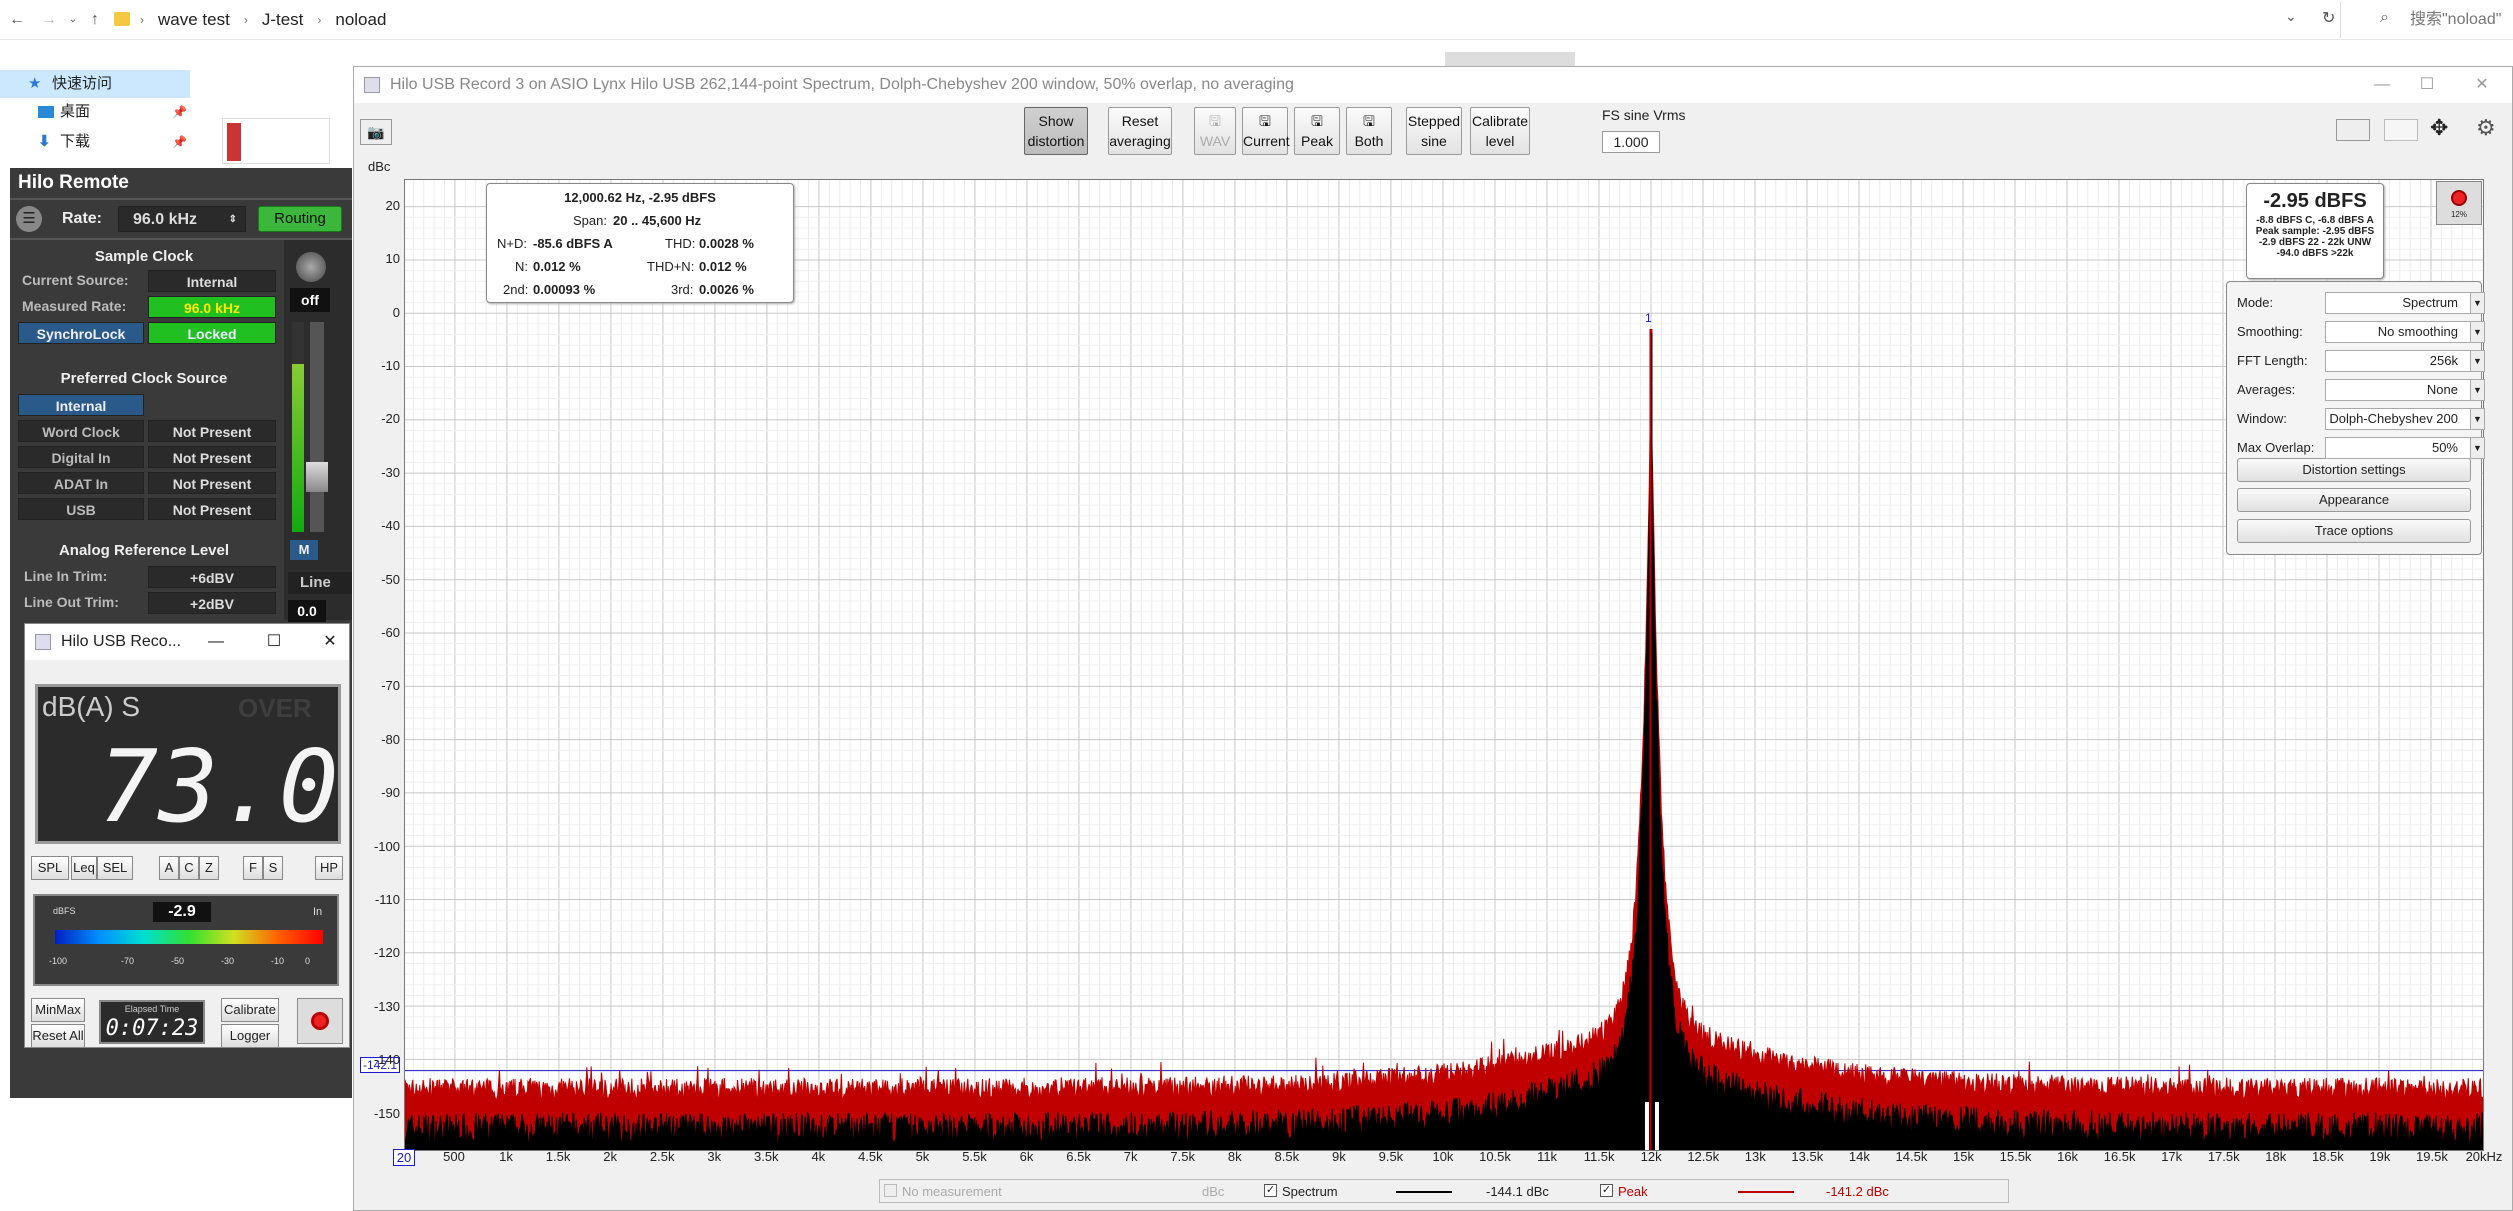 The height and width of the screenshot is (1211, 2513). What do you see at coordinates (189, 868) in the screenshot?
I see `spl-mode-button-c: C` at bounding box center [189, 868].